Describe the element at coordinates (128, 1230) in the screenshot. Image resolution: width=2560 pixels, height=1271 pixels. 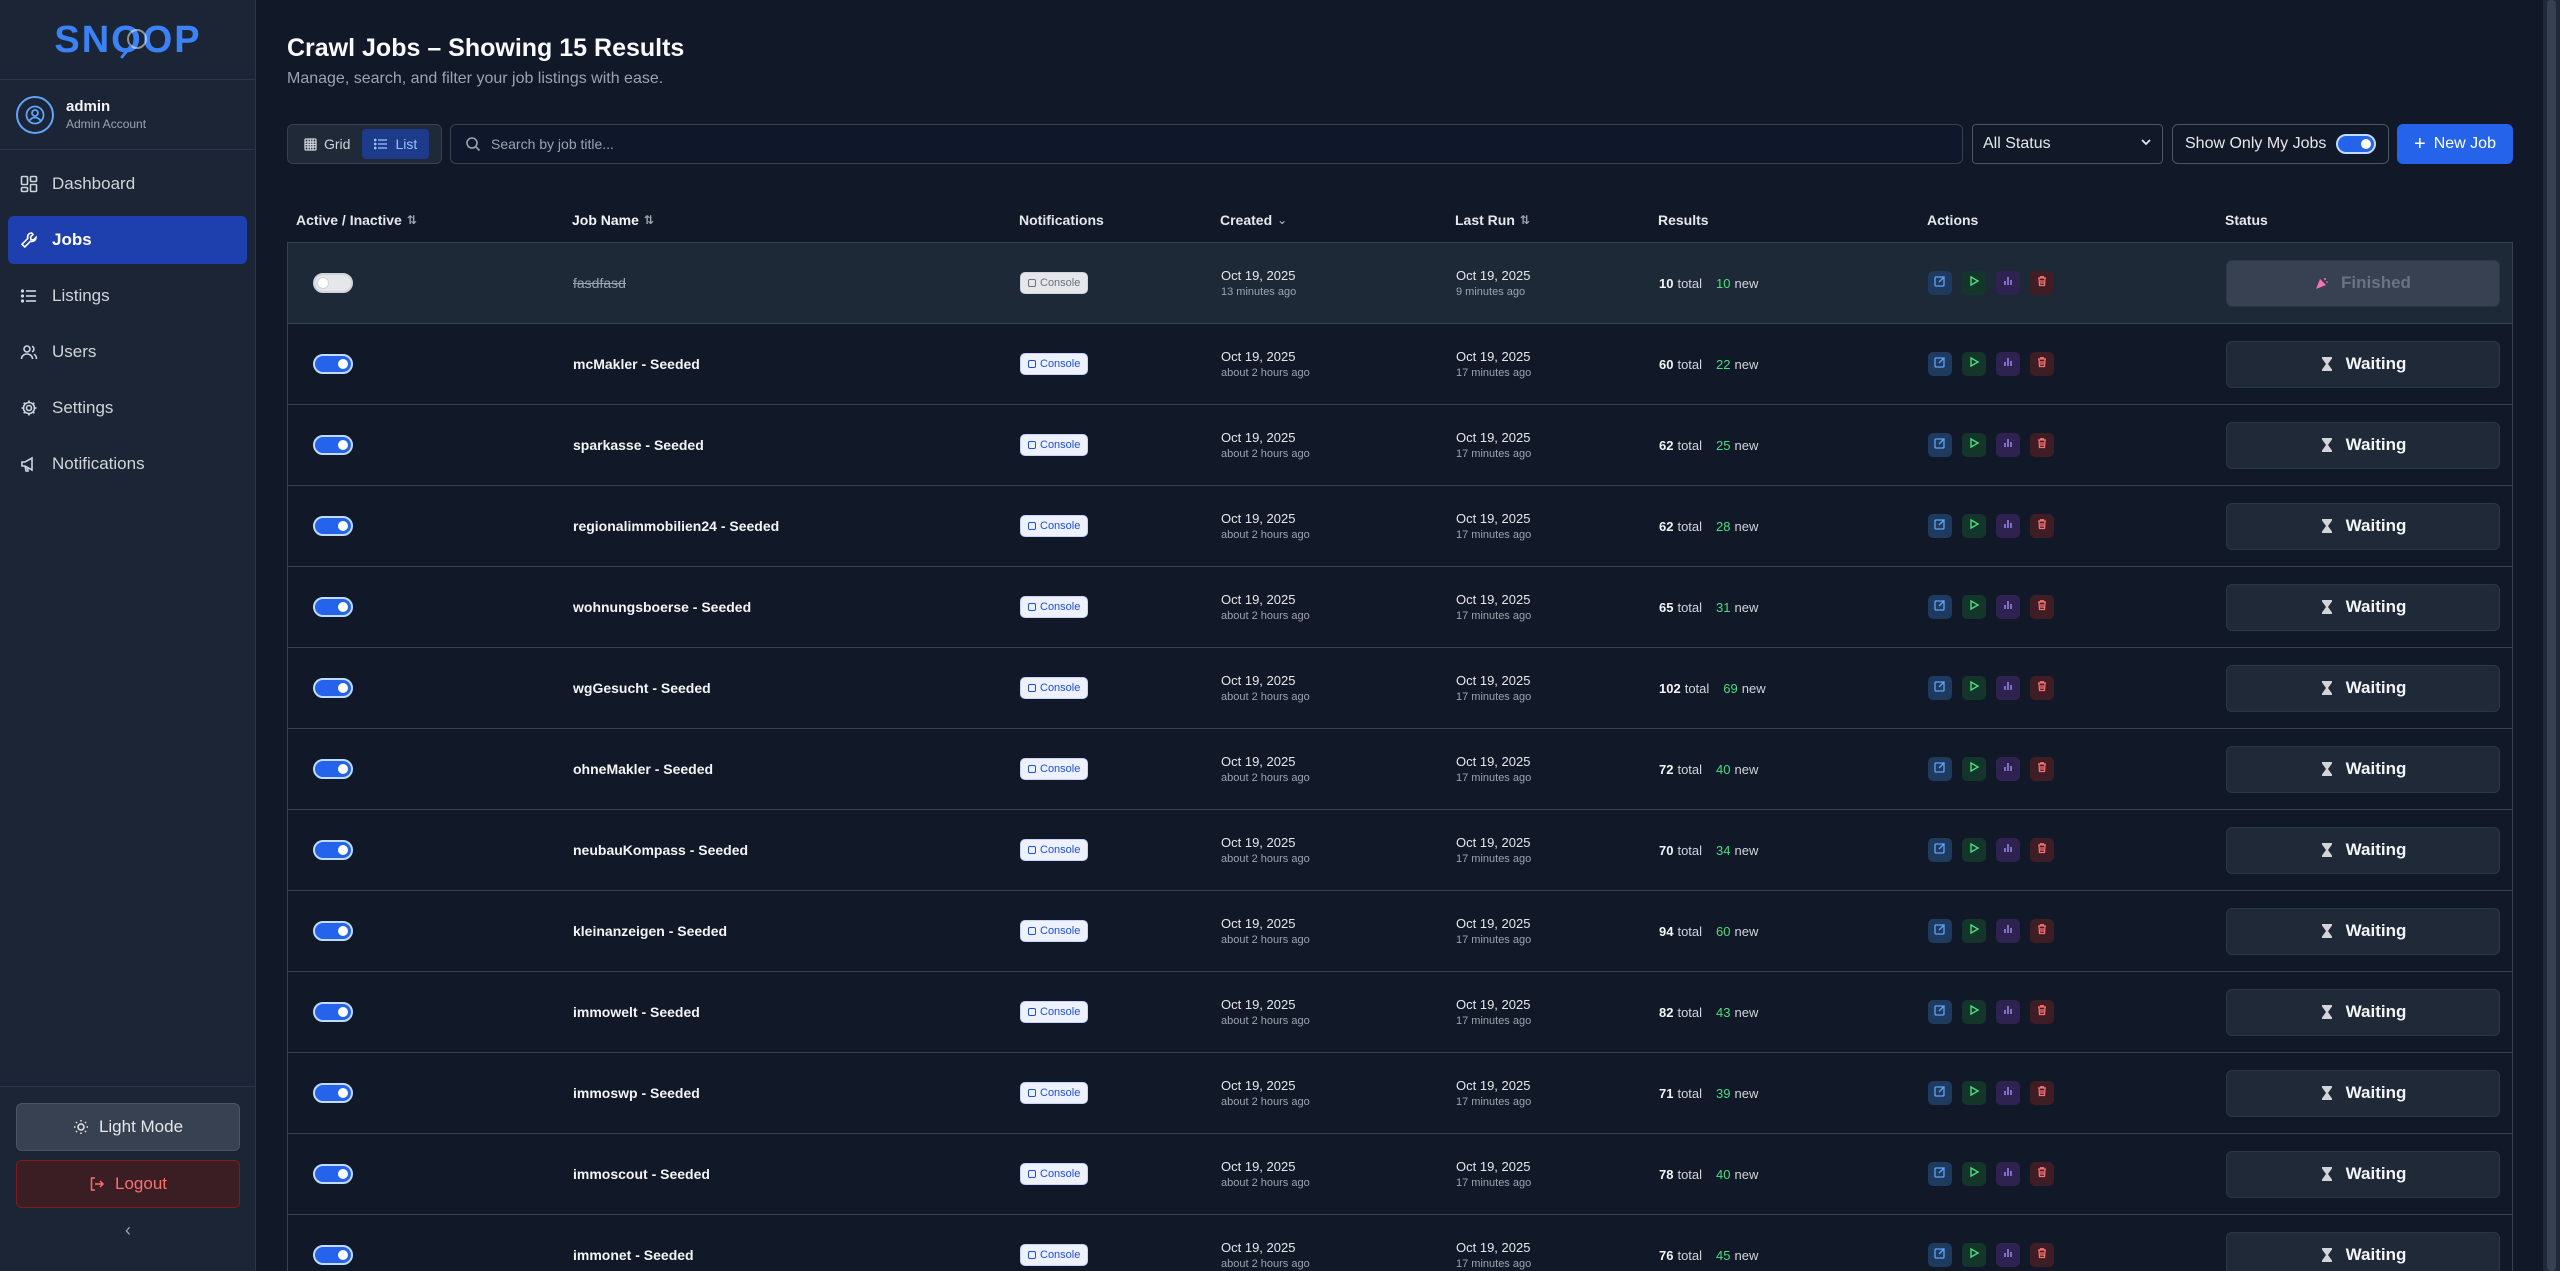
I see `collapse-sidebar-button: ‹` at that location.